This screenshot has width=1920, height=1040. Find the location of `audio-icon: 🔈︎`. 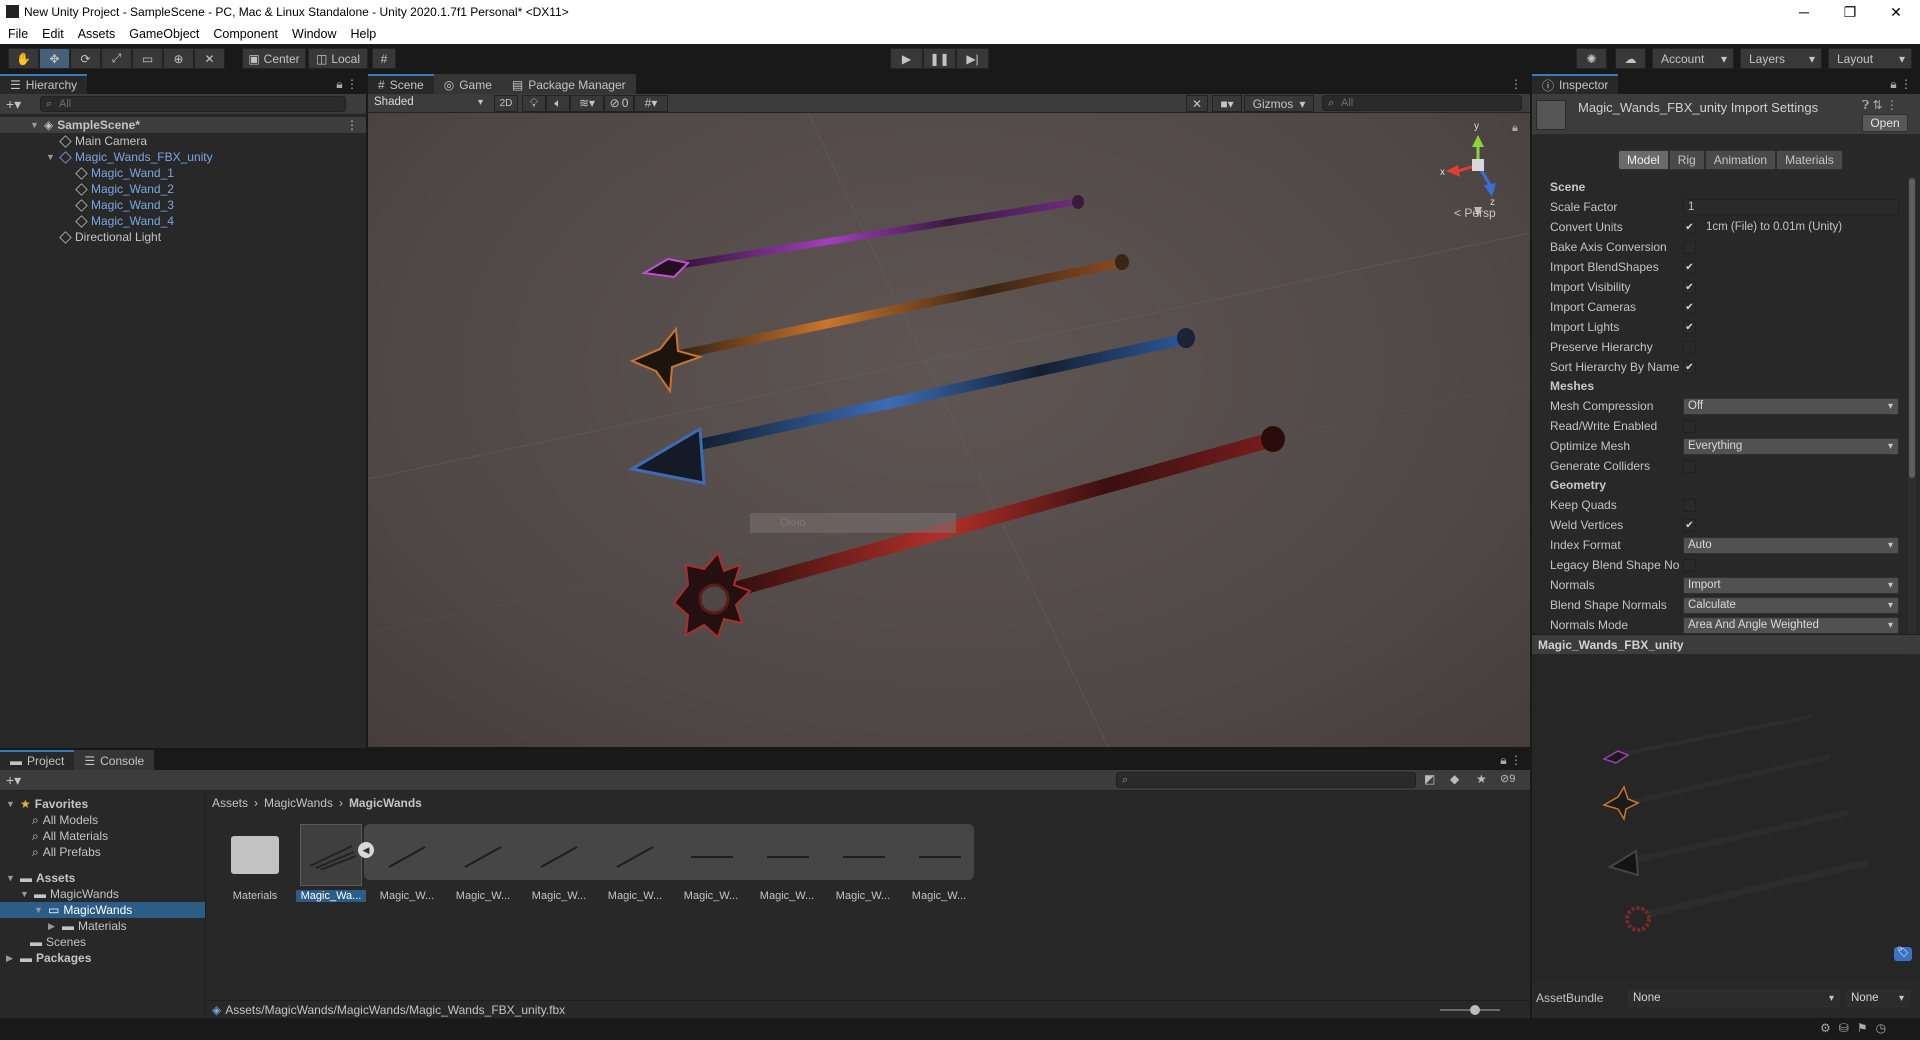

audio-icon: 🔈︎ is located at coordinates (558, 103).